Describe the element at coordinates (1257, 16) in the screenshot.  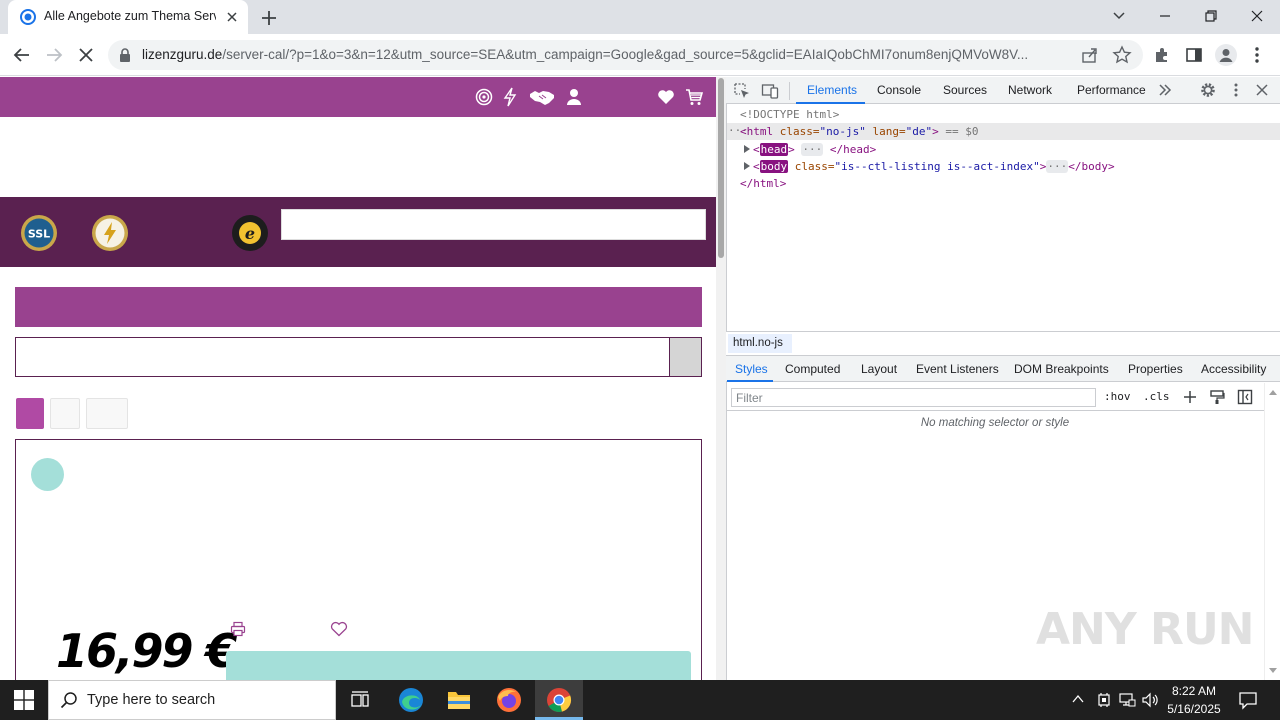
I see `close-window-icon` at that location.